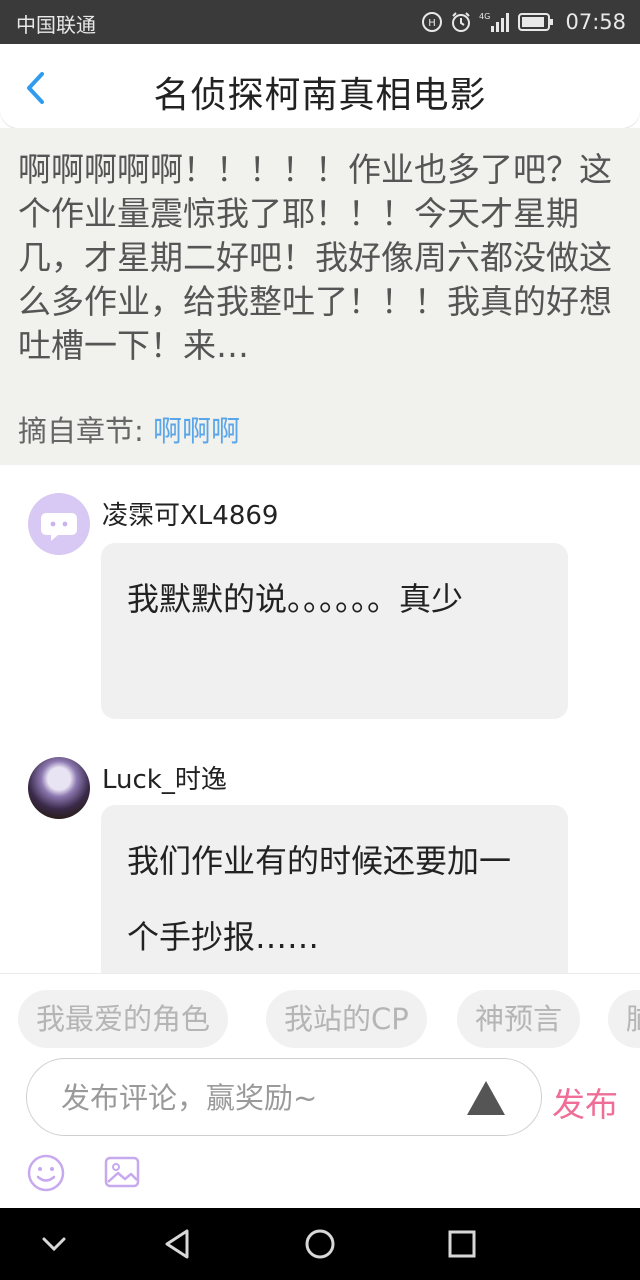  Describe the element at coordinates (494, 22) in the screenshot. I see `signal-icon: 4G` at that location.